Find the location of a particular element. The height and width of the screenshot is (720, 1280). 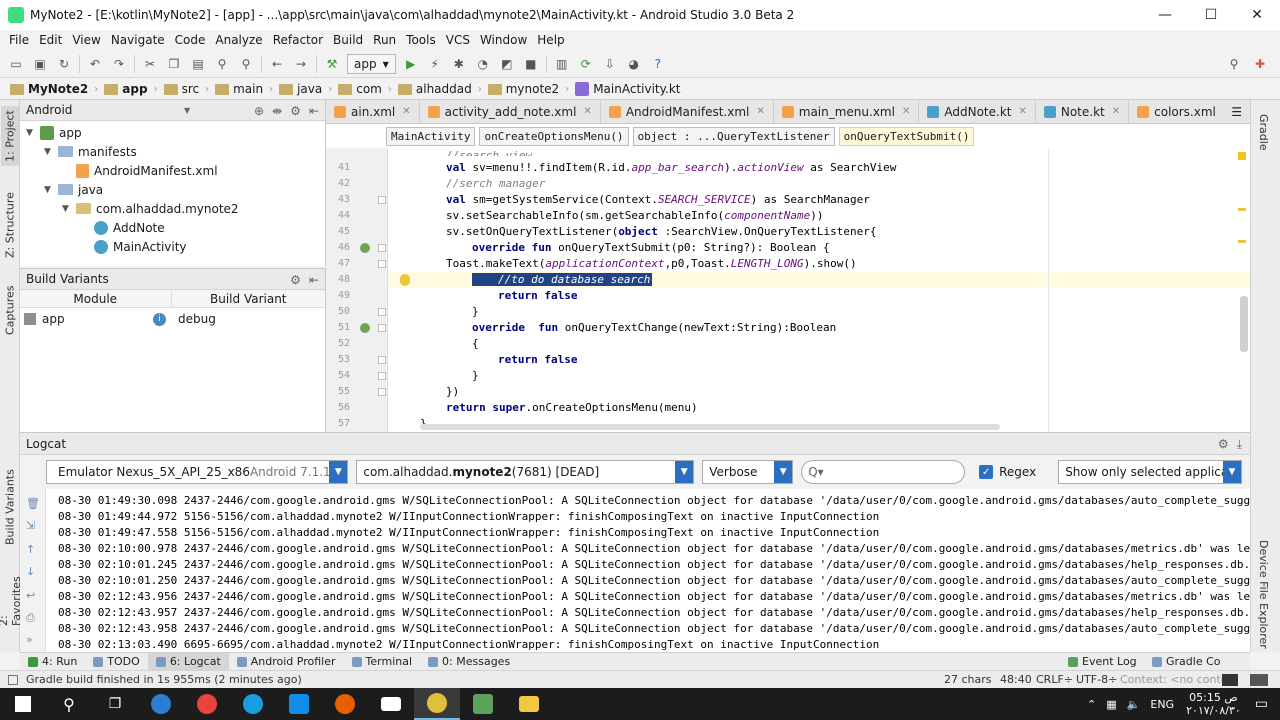

tree-item: MainActivity is located at coordinates (172, 246).